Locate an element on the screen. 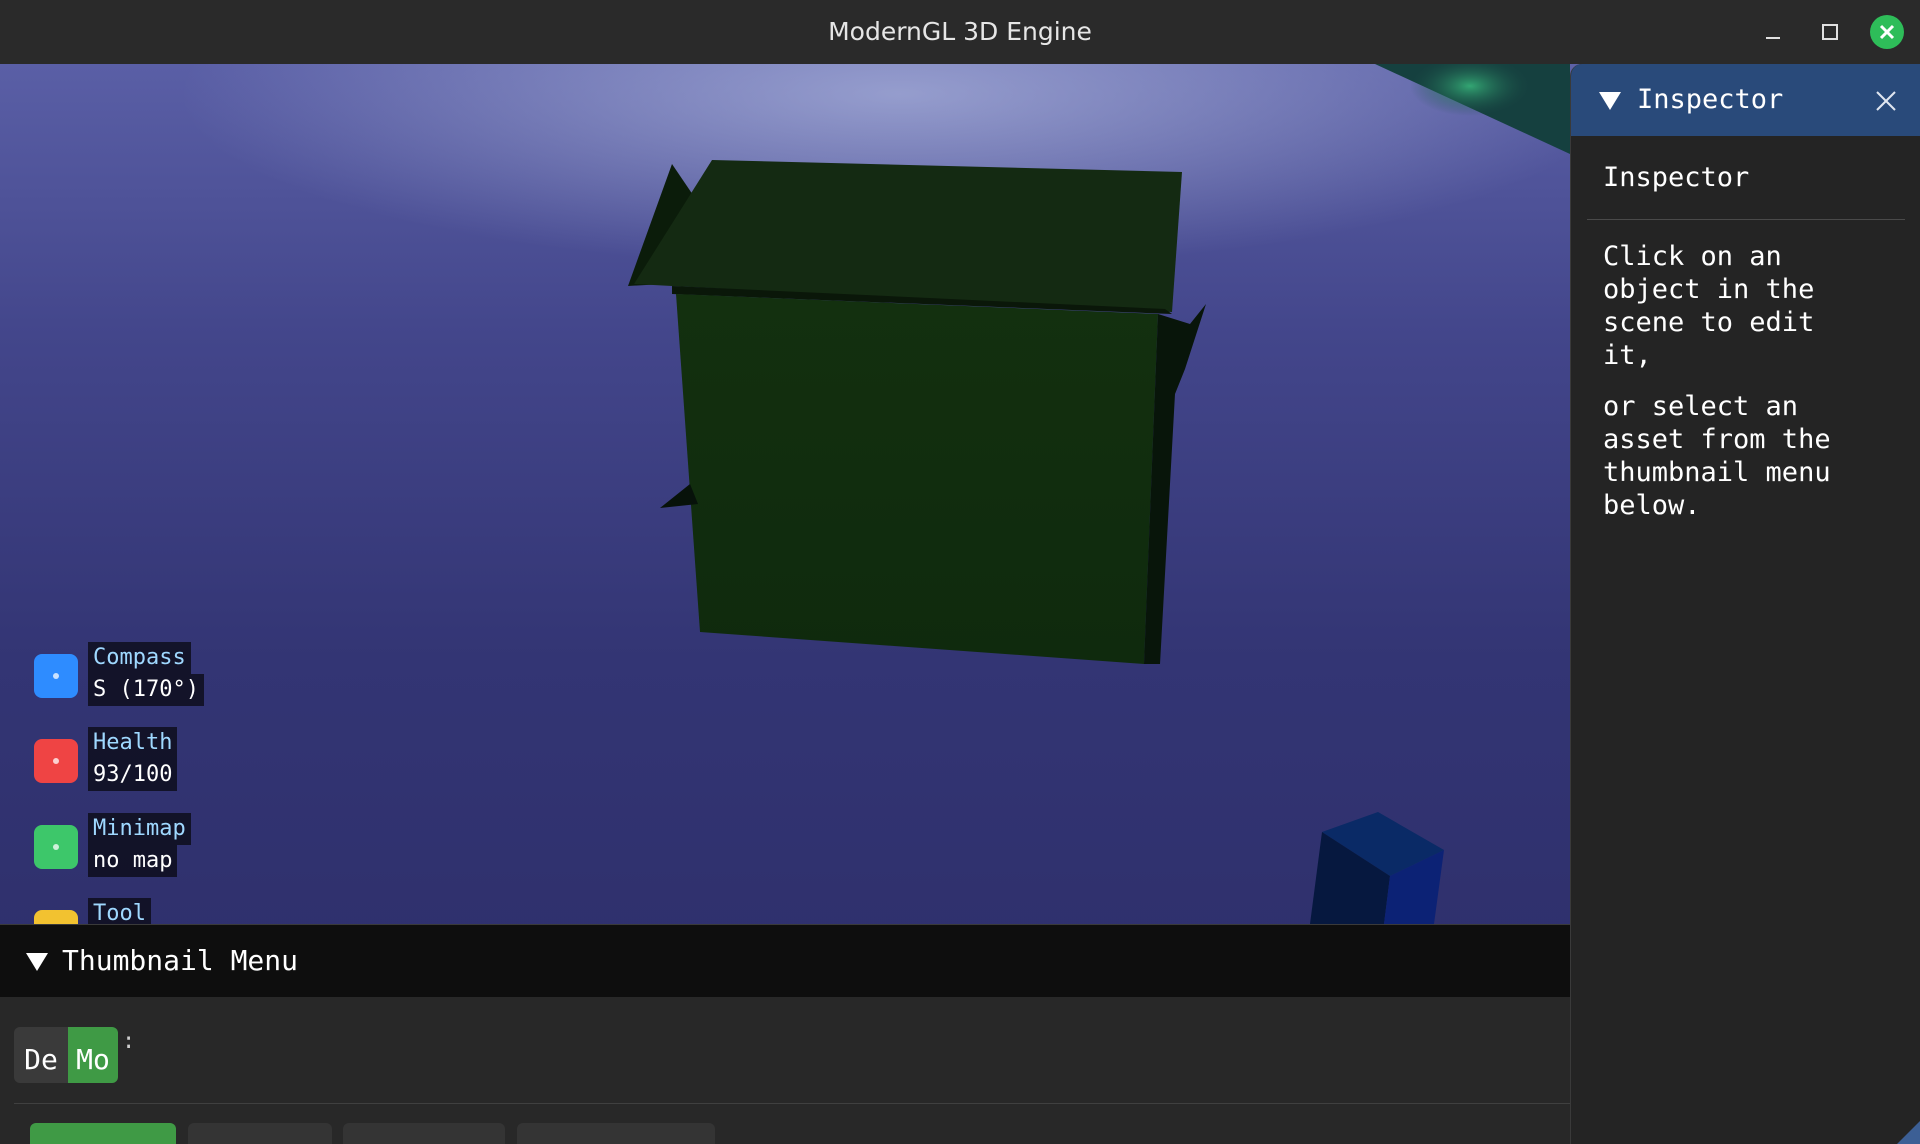 The width and height of the screenshot is (1920, 1144). resize-grip is located at coordinates (1908, 1132).